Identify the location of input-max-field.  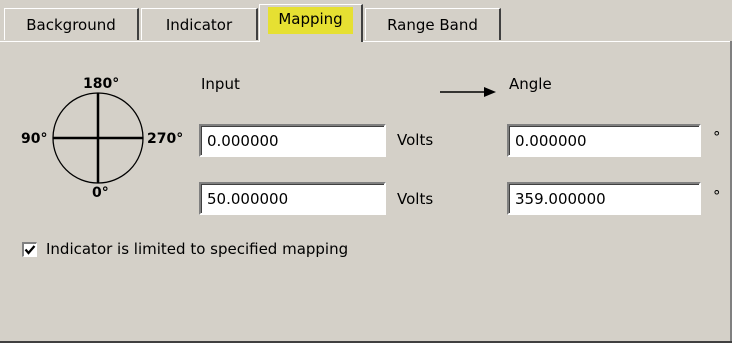
(292, 198).